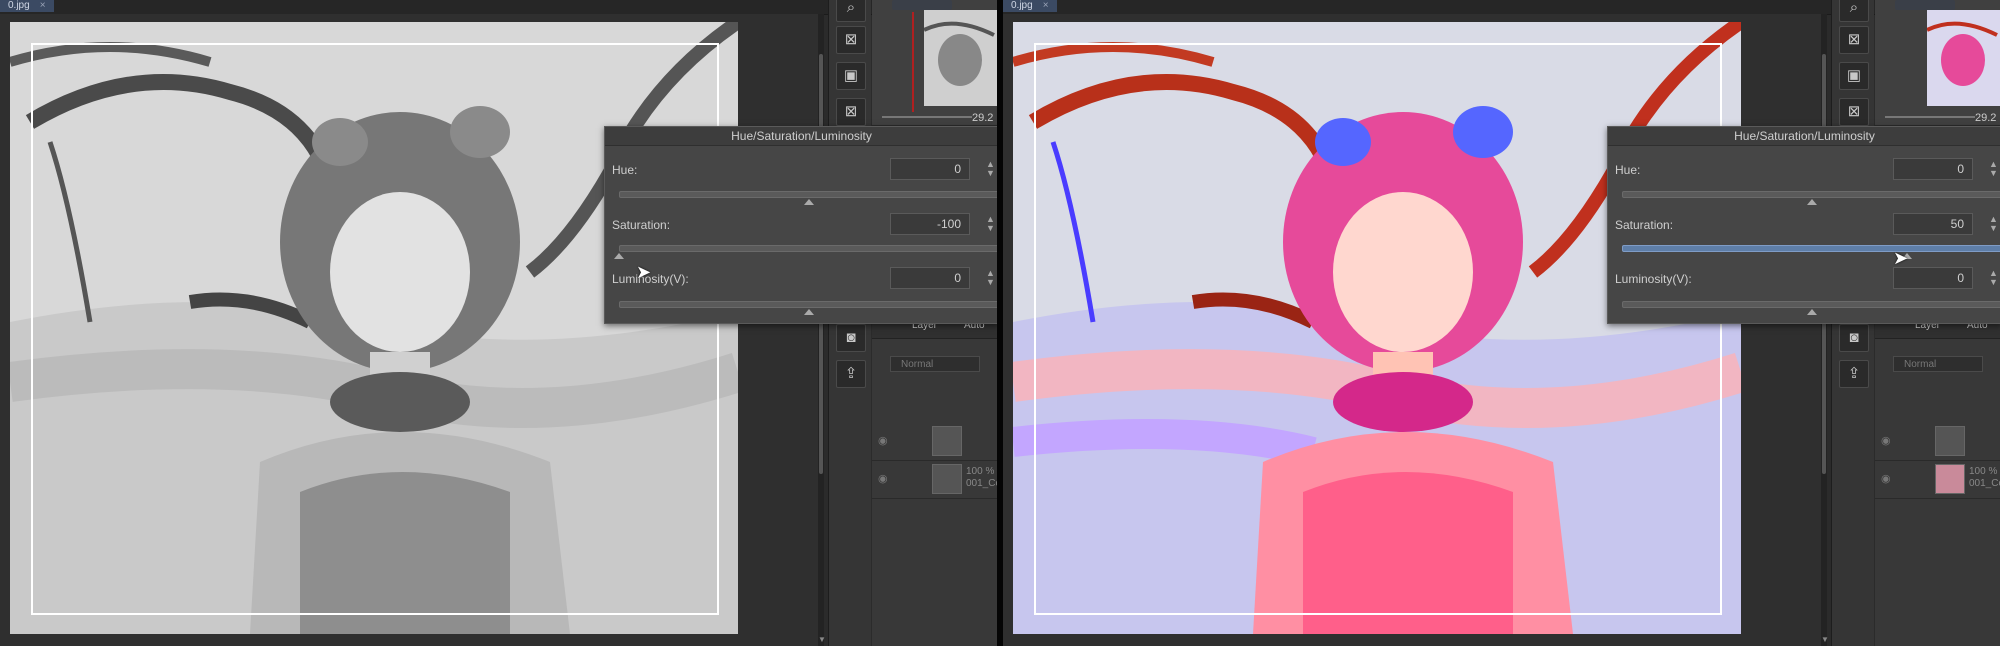  Describe the element at coordinates (619, 256) in the screenshot. I see `saturation-slider-handle` at that location.